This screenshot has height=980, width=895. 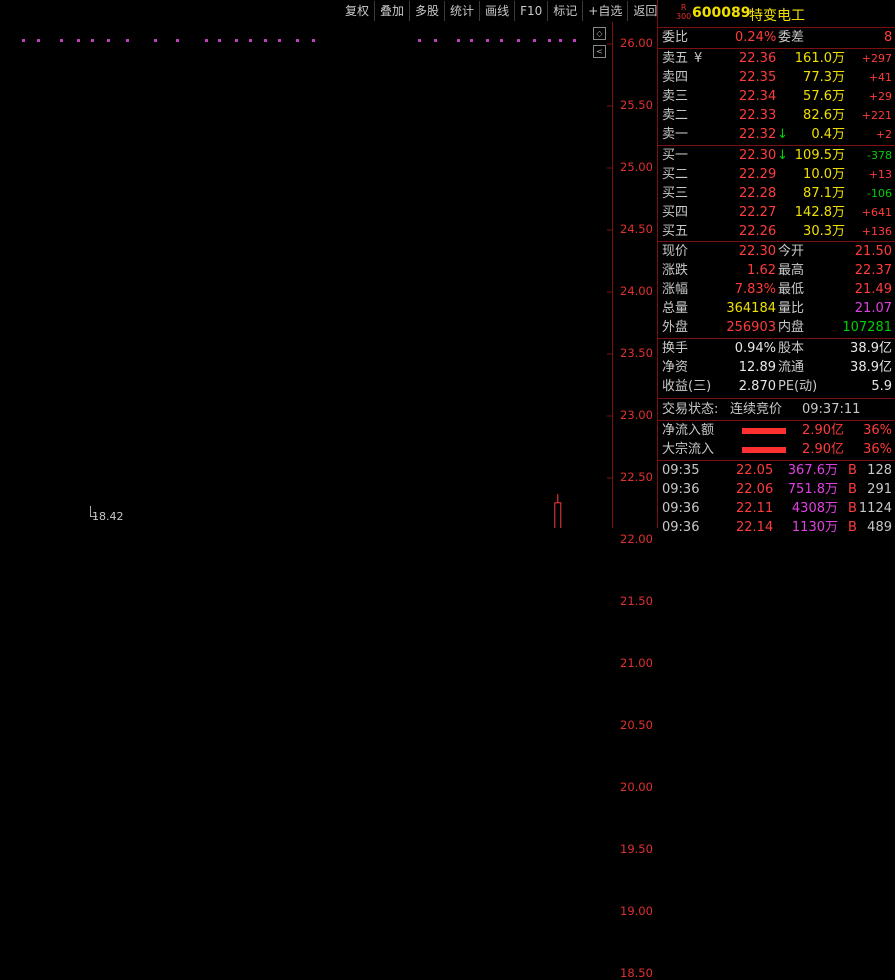 What do you see at coordinates (461, 11) in the screenshot?
I see `toolbar-button-3: 统计` at bounding box center [461, 11].